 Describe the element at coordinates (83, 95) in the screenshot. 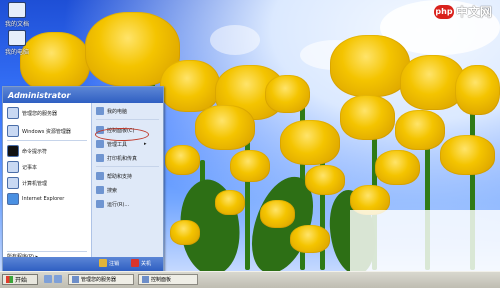

I see `start-menu-user-name: Administrator` at that location.